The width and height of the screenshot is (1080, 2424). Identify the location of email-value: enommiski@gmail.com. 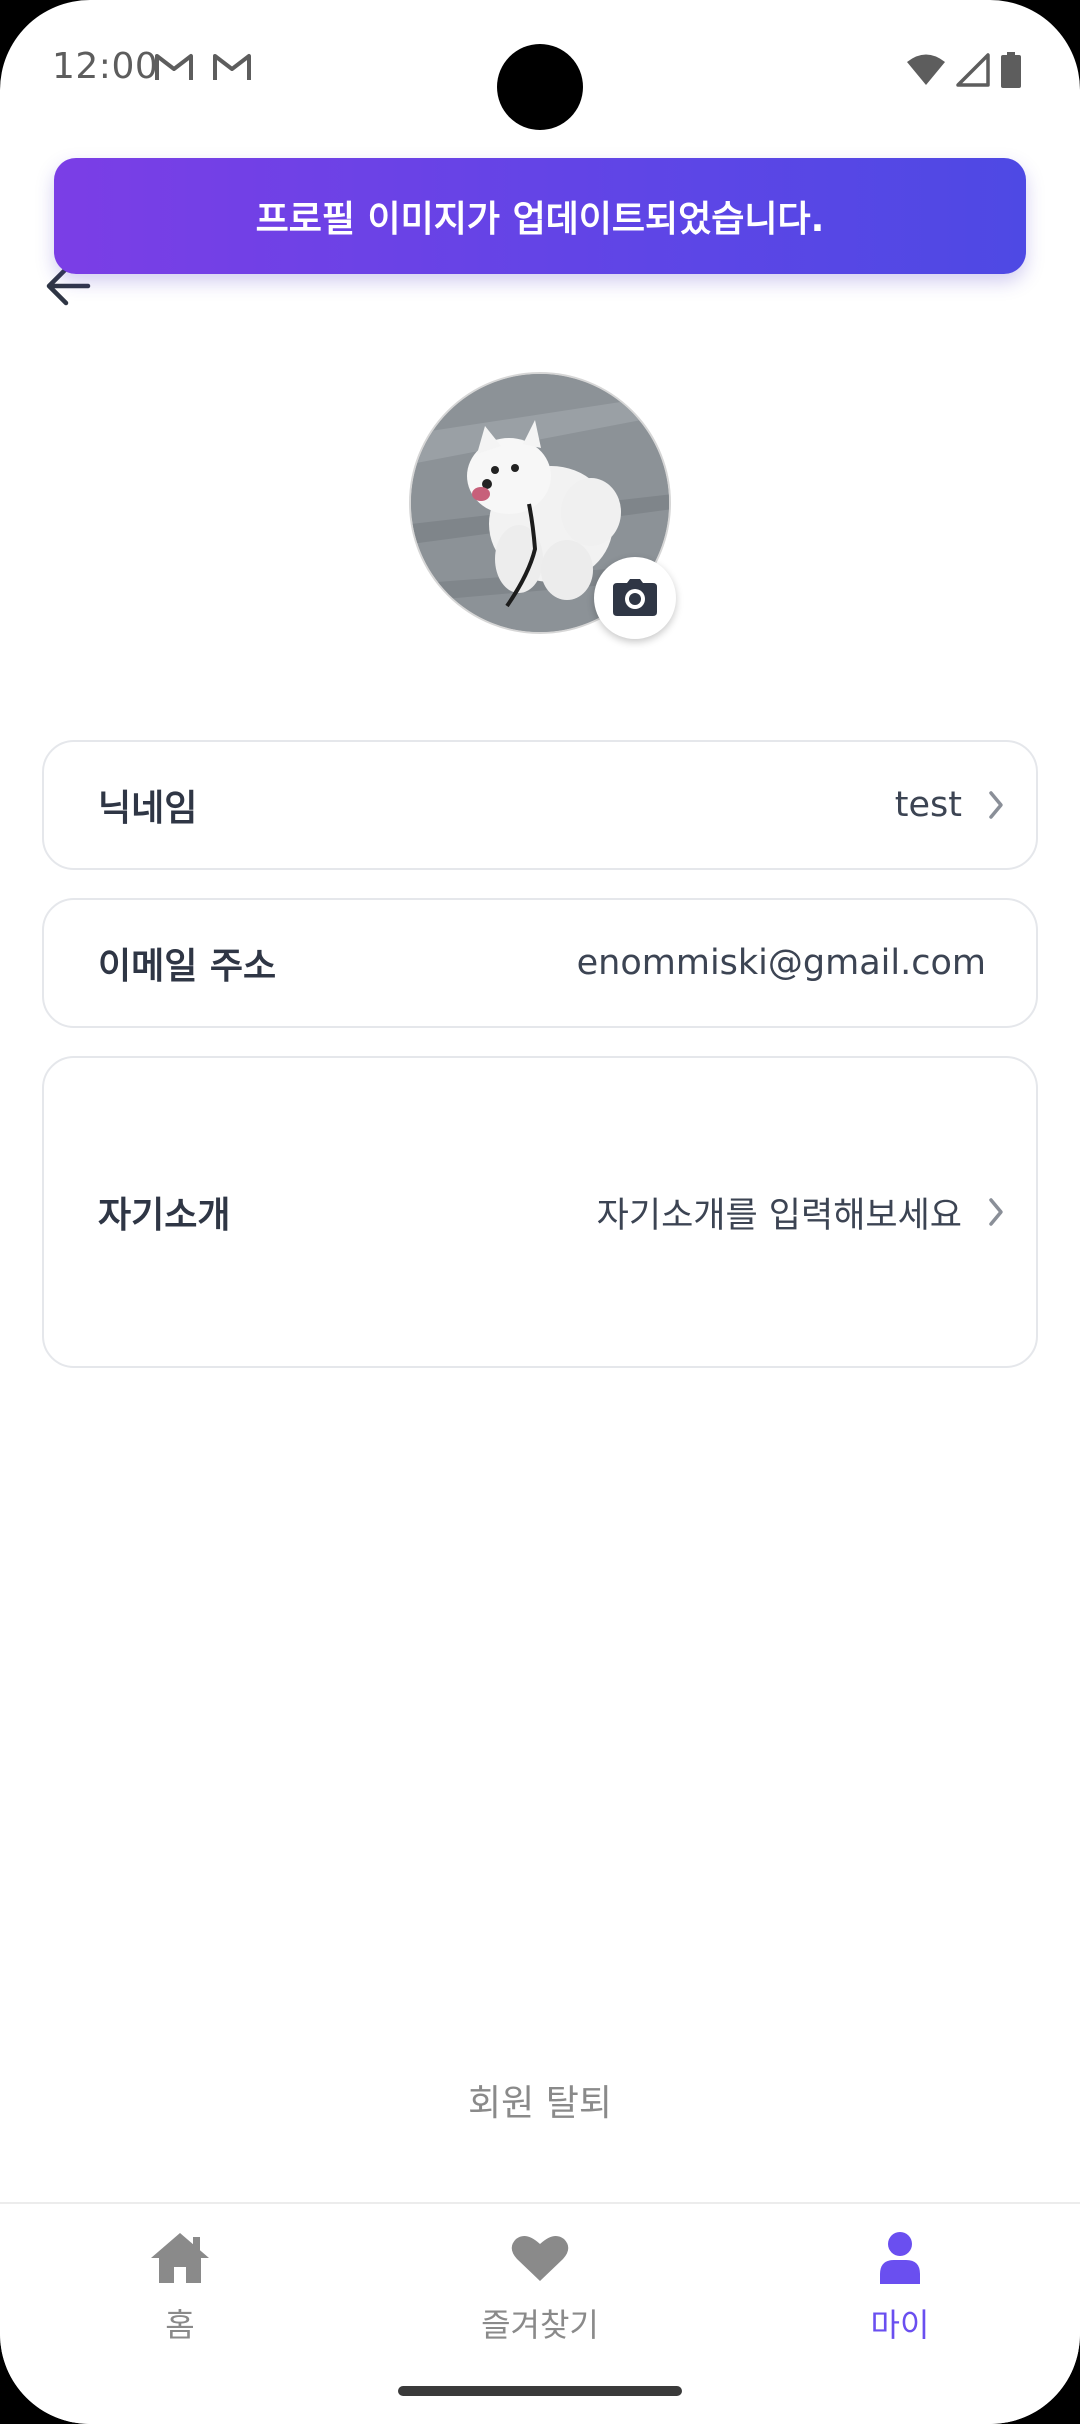
(781, 963).